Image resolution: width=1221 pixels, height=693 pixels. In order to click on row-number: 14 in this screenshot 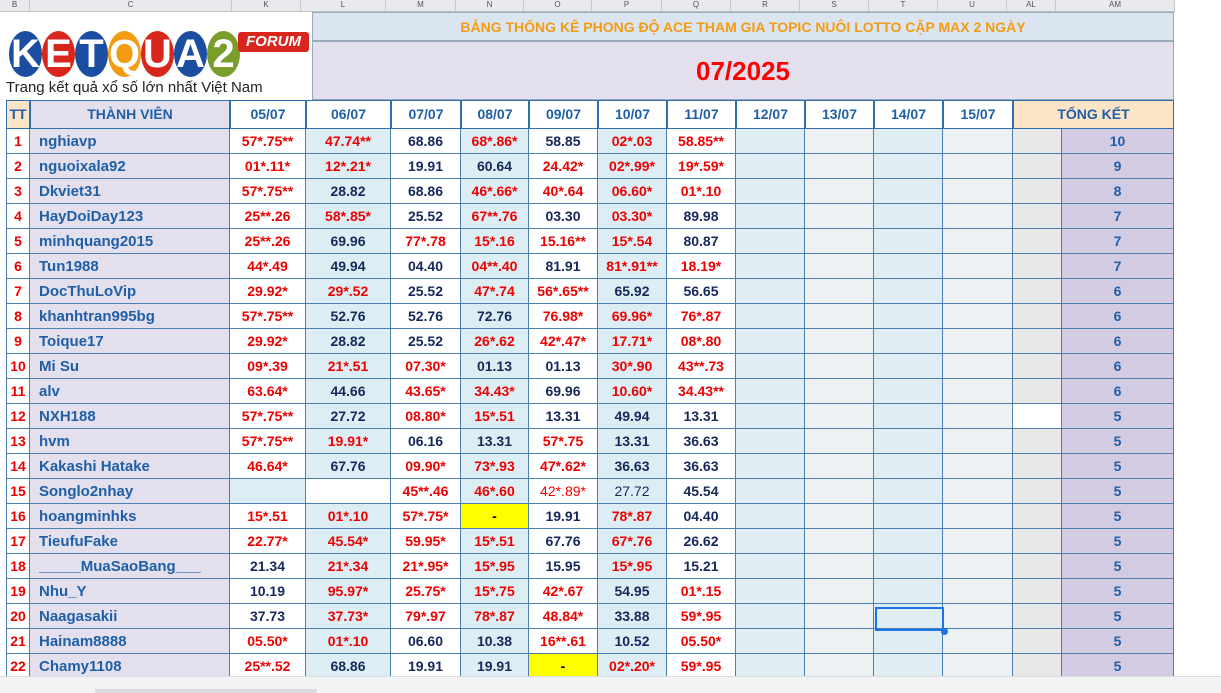, I will do `click(18, 466)`.